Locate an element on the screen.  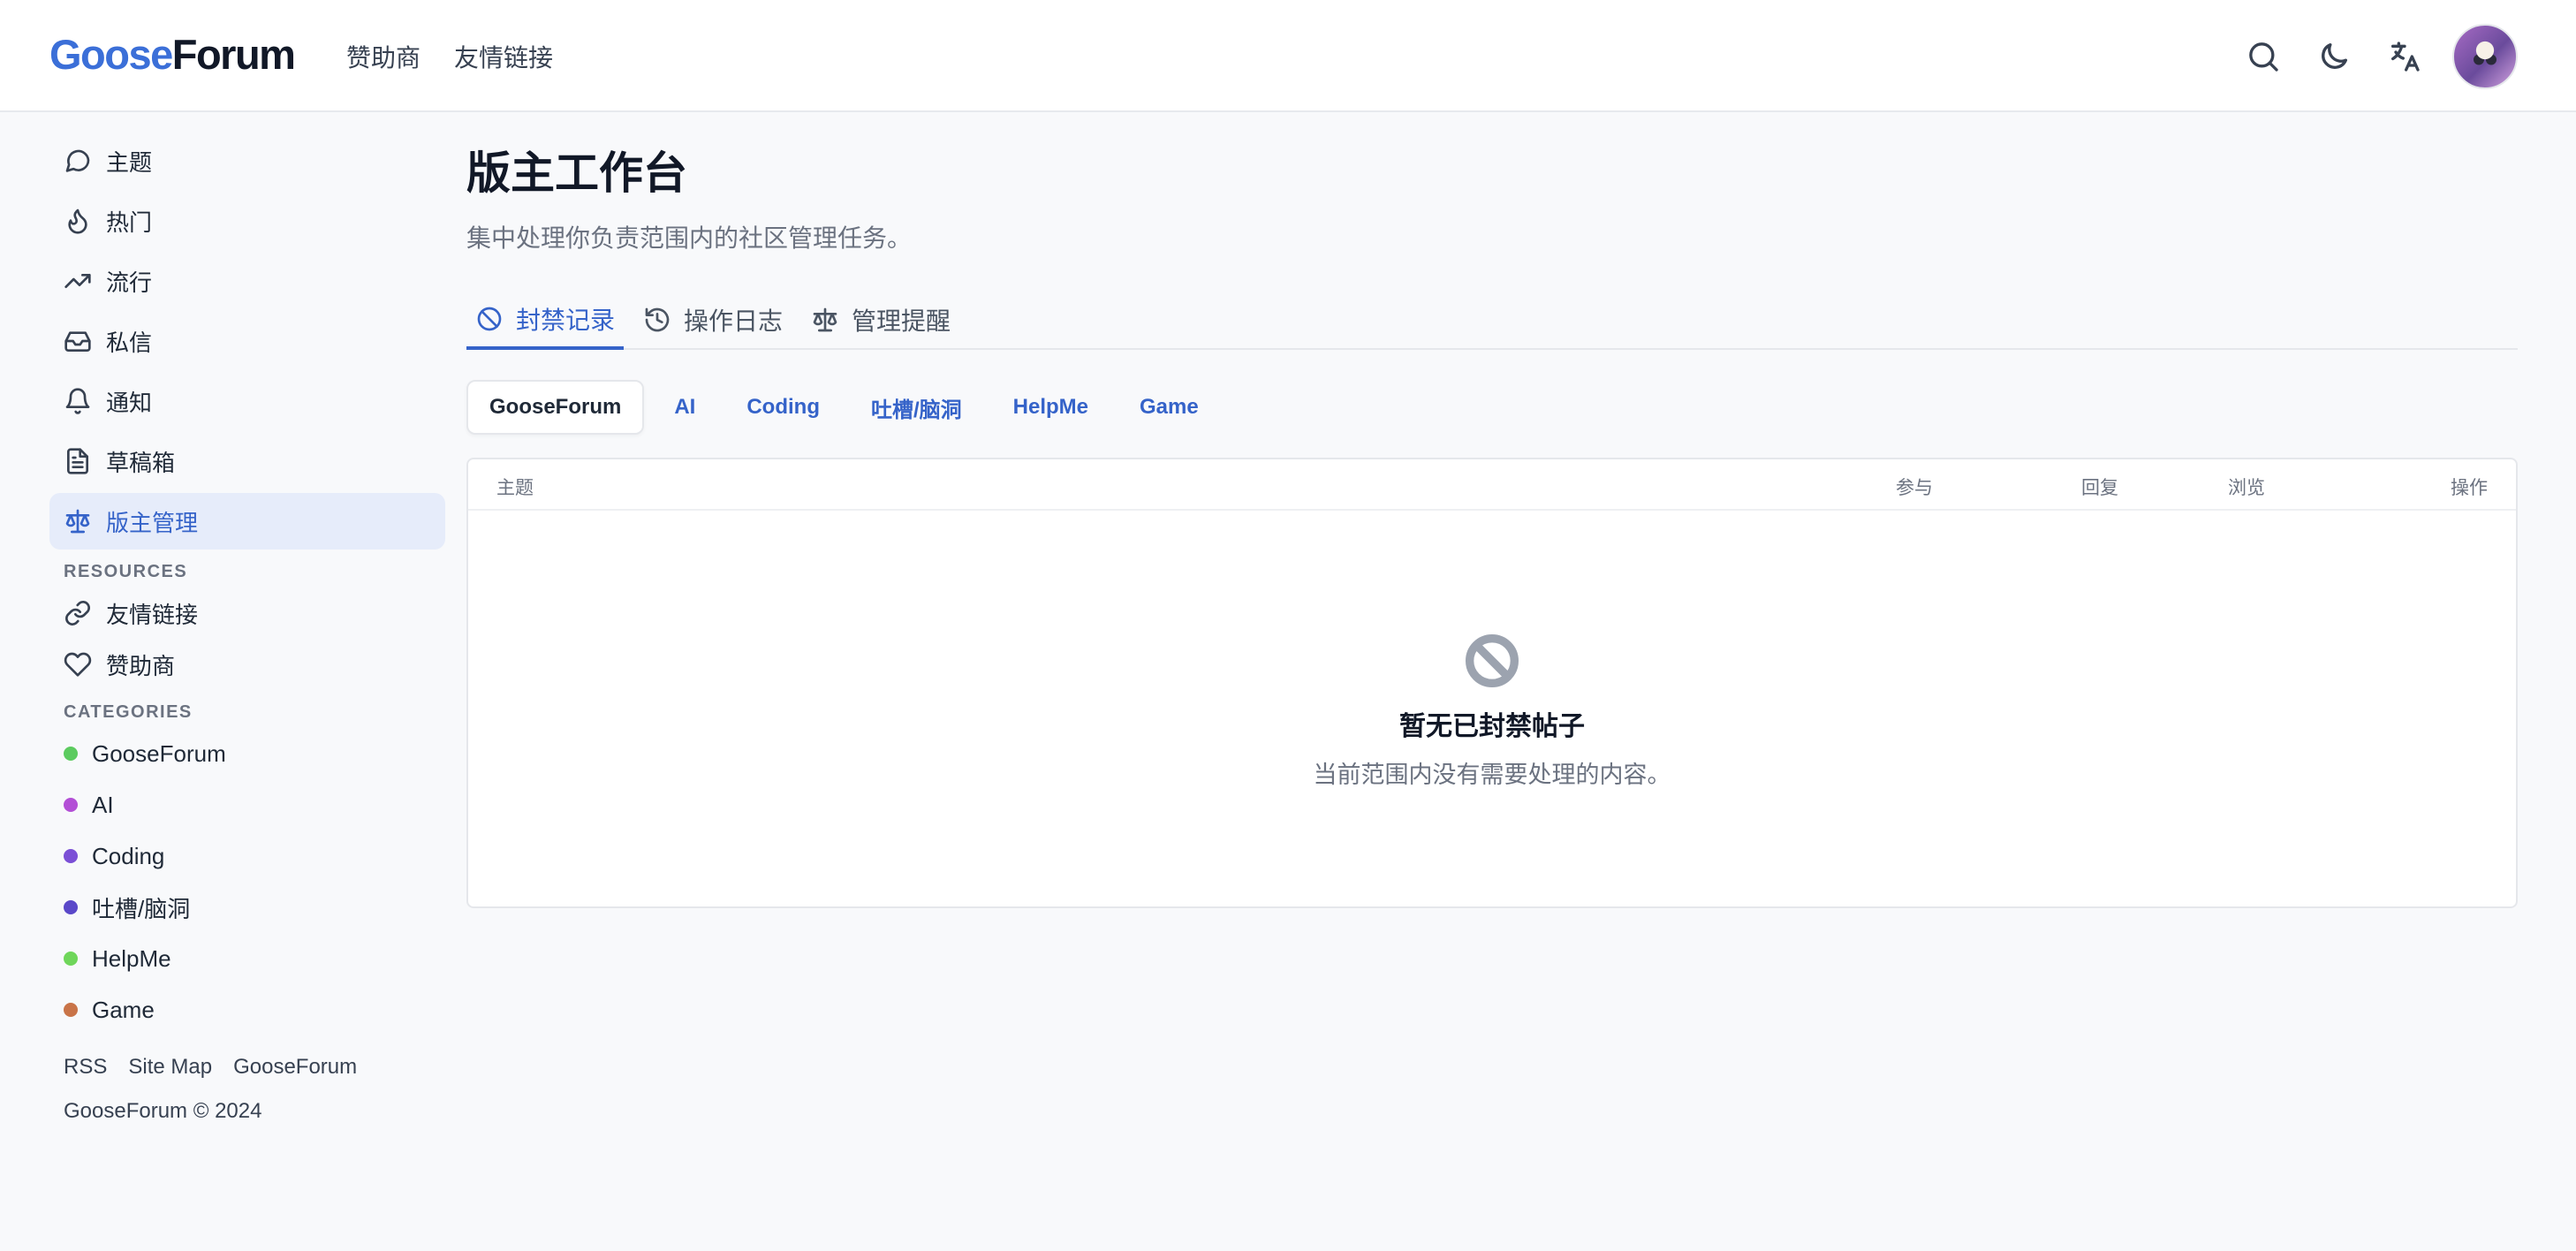
inbox-icon is located at coordinates (78, 341).